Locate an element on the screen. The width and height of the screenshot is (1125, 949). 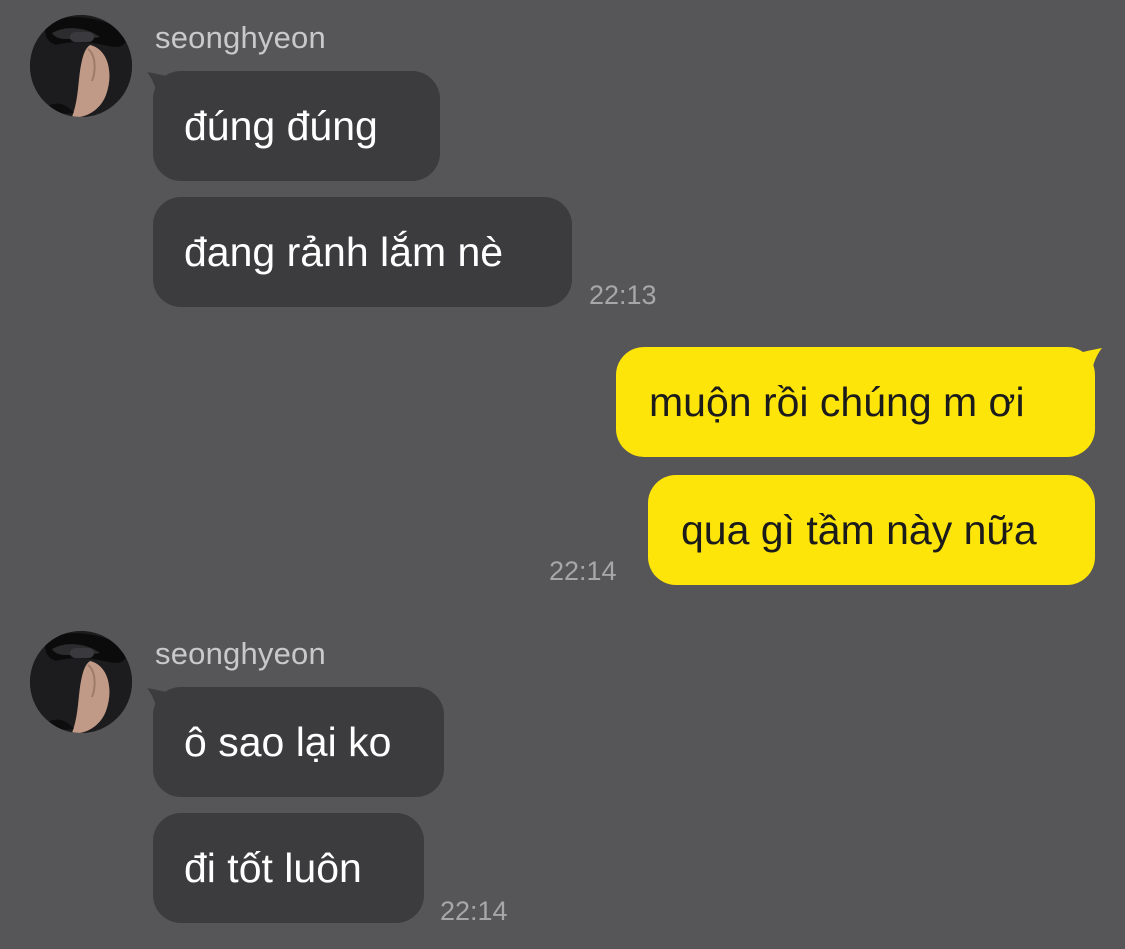
message-bubble: đang rảnh lắm nè is located at coordinates (362, 252).